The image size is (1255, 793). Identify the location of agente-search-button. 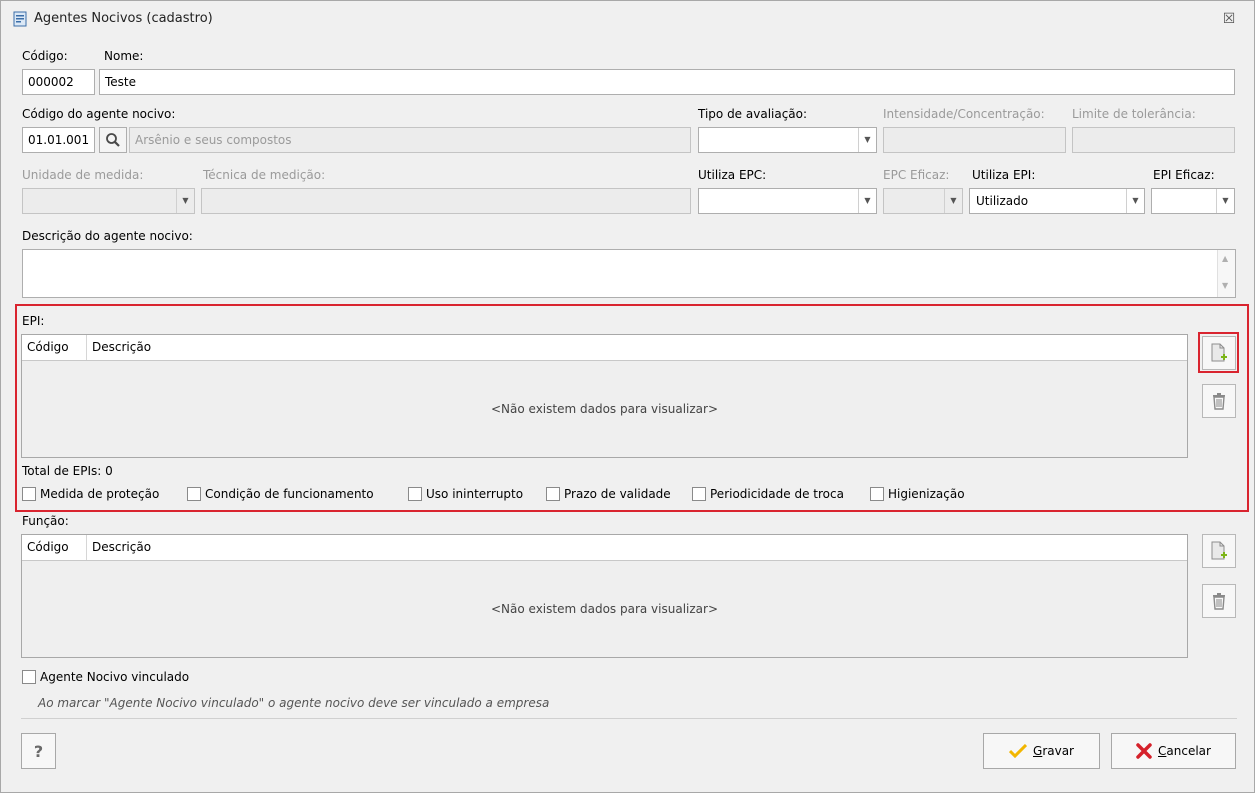
(113, 140).